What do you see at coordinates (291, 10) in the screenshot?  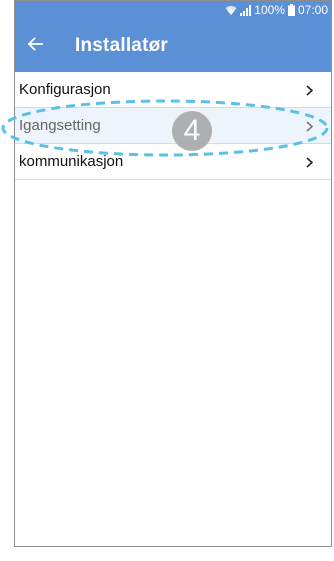 I see `battery-icon` at bounding box center [291, 10].